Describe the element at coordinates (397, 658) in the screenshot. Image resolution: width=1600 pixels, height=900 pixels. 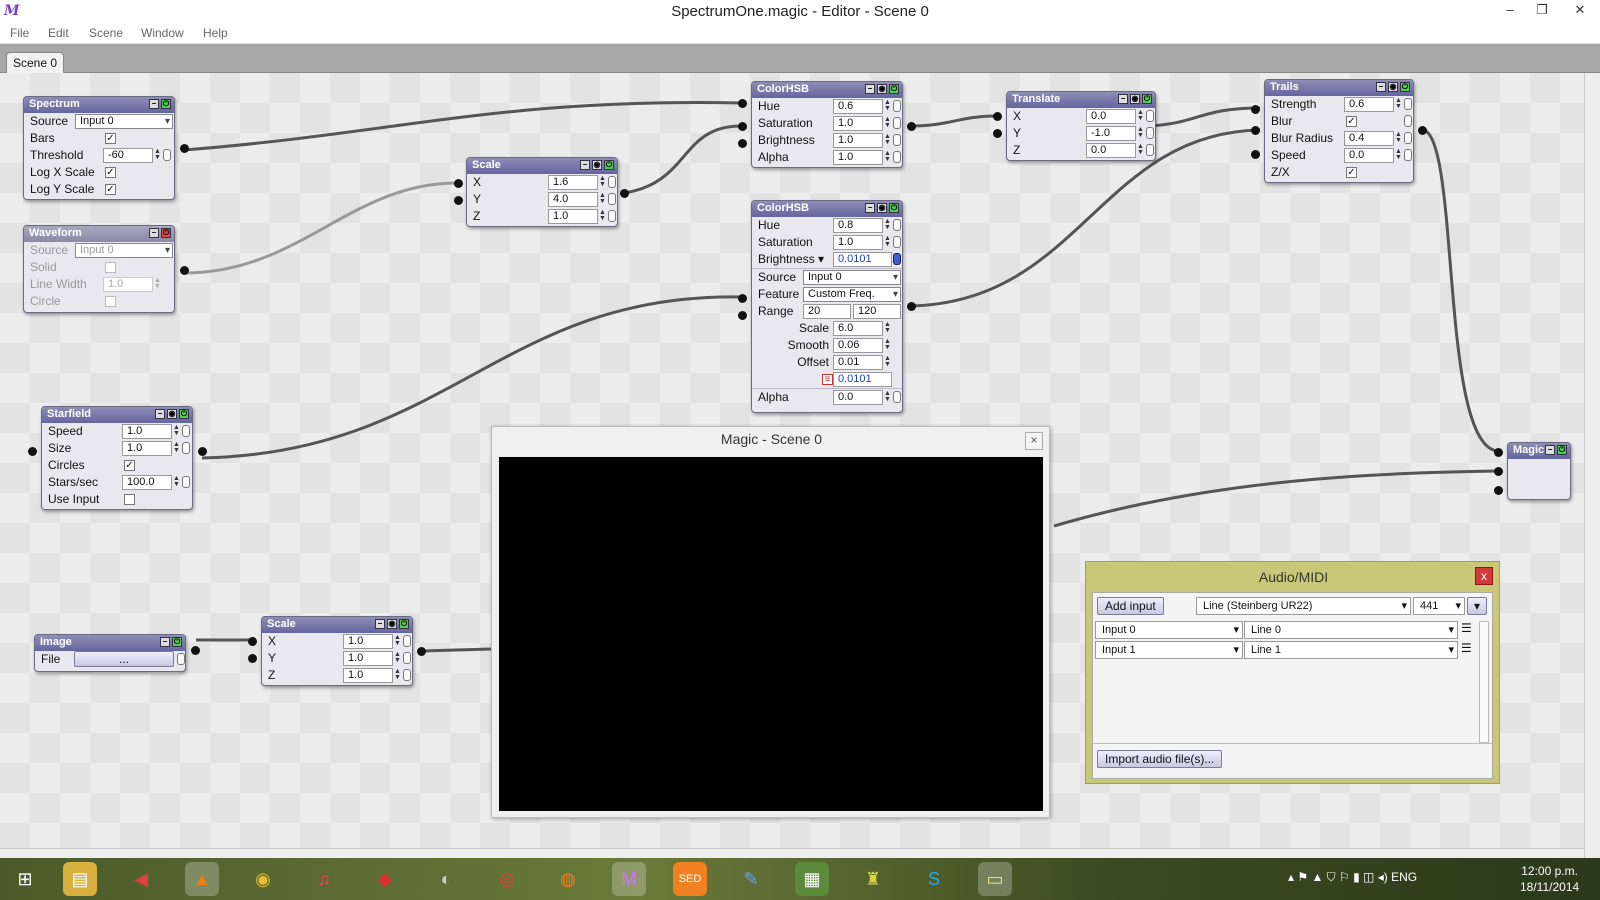
I see `scale2-y-stepper: ▲ ▼` at that location.